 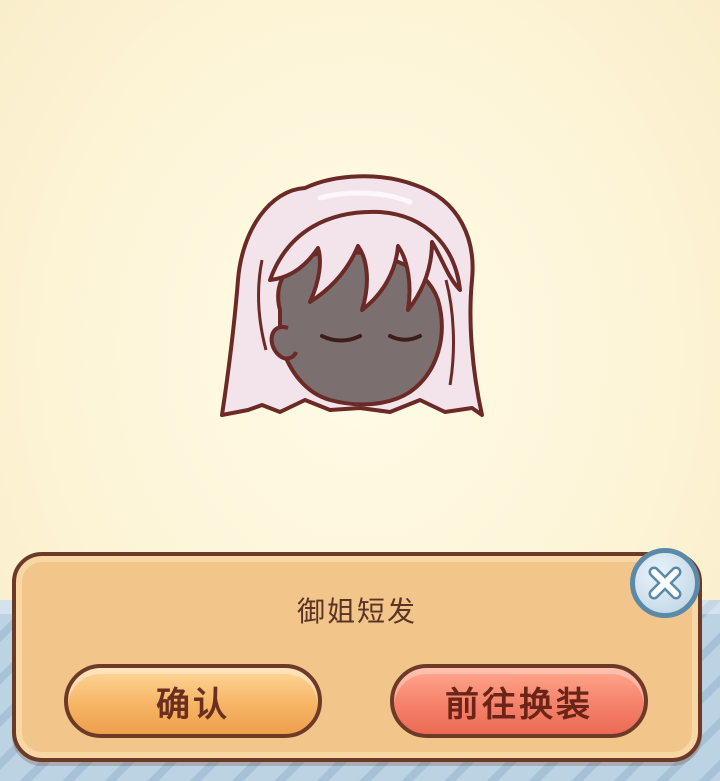 I want to click on hair-preview, so click(x=355, y=300).